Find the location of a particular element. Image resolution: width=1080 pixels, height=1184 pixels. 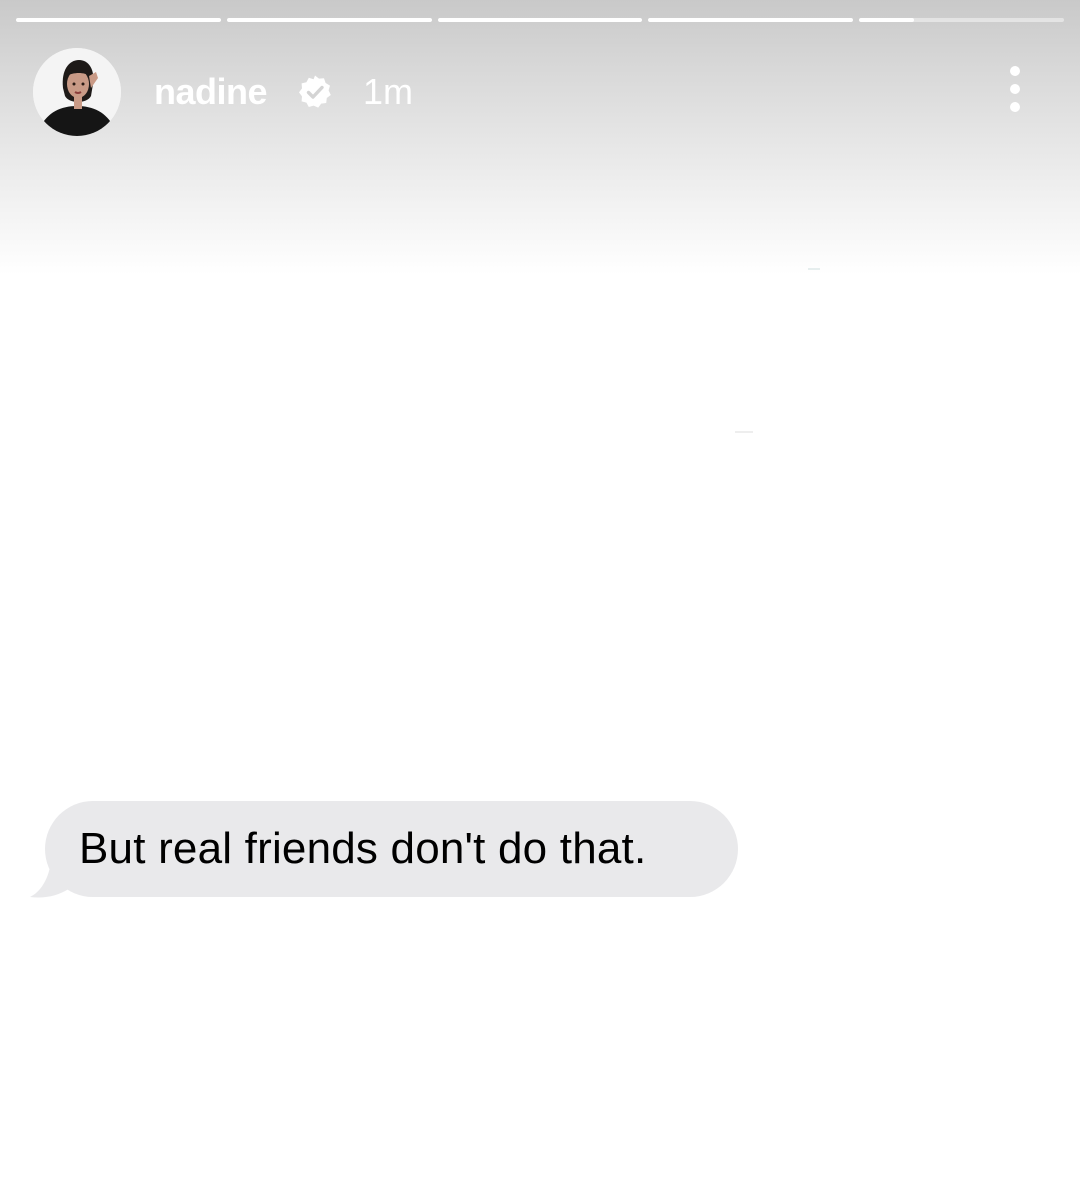

more-options-icon is located at coordinates (1015, 89).